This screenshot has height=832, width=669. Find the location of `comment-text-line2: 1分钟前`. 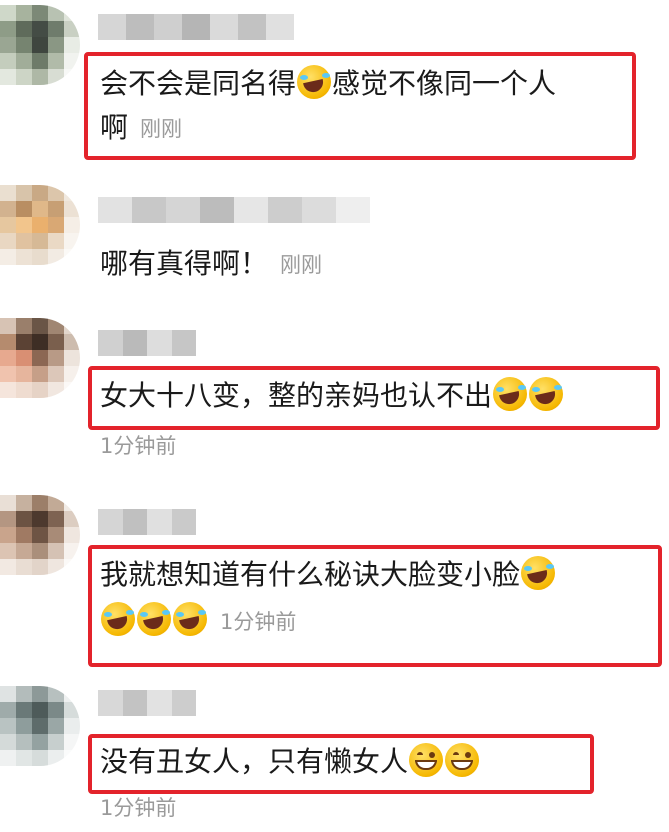

comment-text-line2: 1分钟前 is located at coordinates (198, 621).